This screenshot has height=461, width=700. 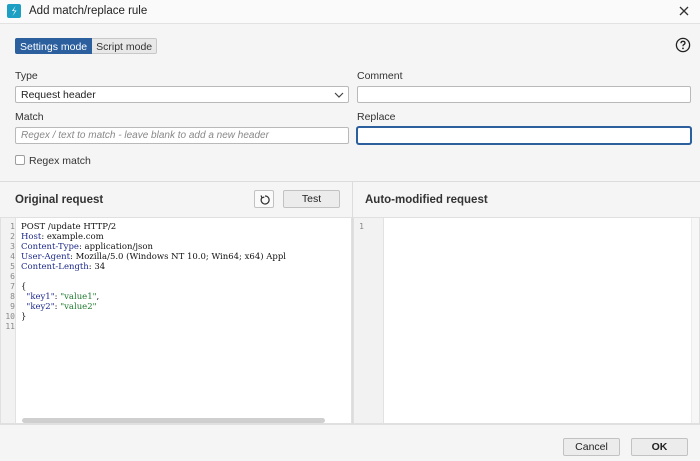 What do you see at coordinates (12, 266) in the screenshot?
I see `line-number: 5` at bounding box center [12, 266].